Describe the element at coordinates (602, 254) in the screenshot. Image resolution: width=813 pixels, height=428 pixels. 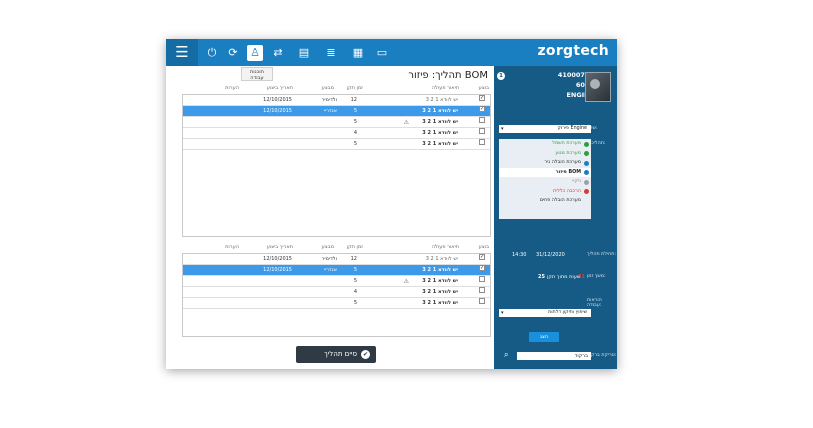
I see `start-label: תחילת תהליך:` at that location.